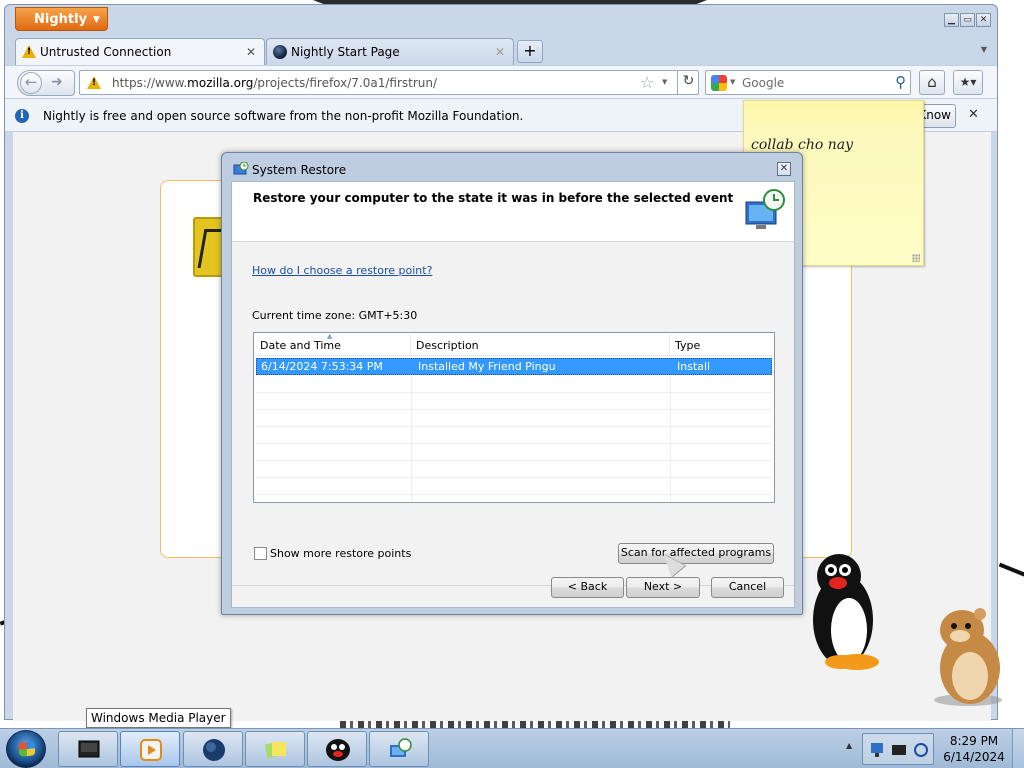 The image size is (1024, 768). Describe the element at coordinates (345, 52) in the screenshot. I see `tab-title: Nightly Start Page` at that location.